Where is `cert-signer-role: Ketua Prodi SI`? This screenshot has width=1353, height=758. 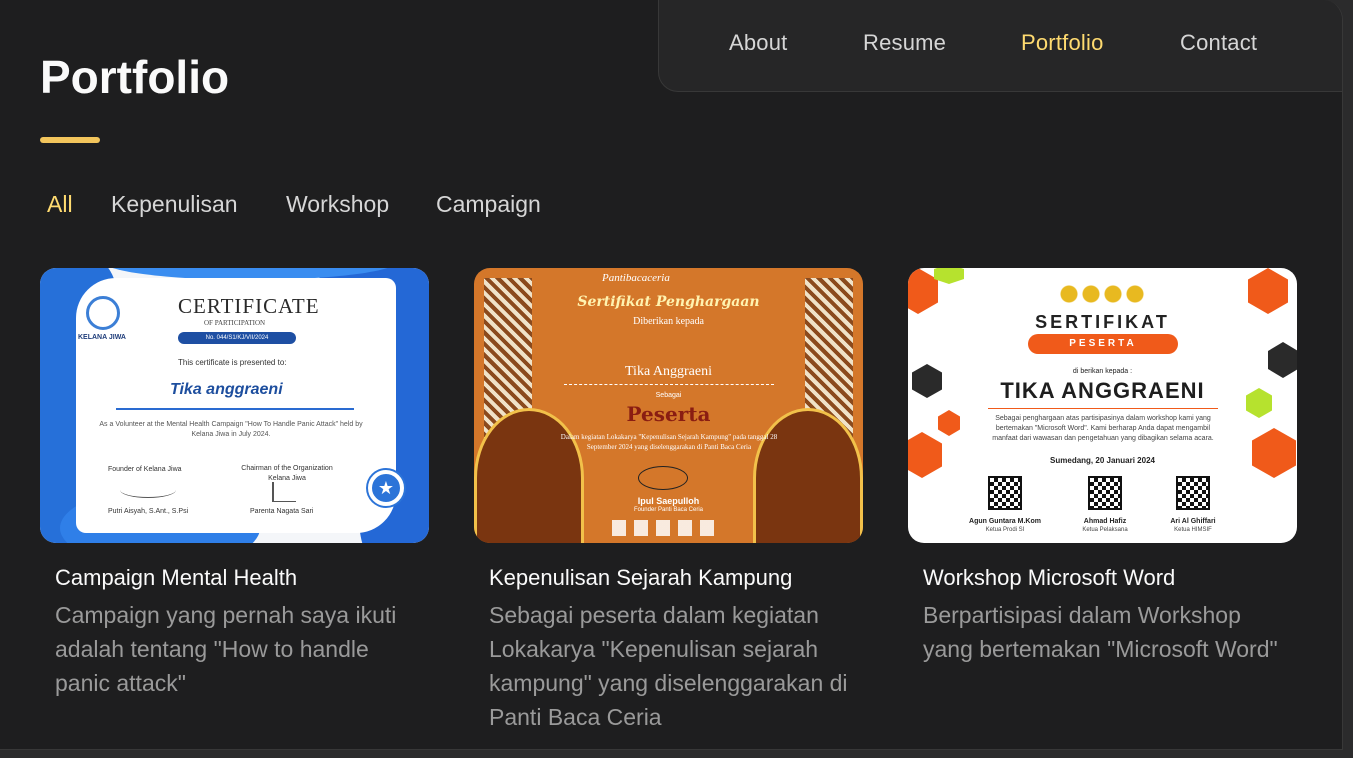
cert-signer-role: Ketua Prodi SI is located at coordinates (1005, 530).